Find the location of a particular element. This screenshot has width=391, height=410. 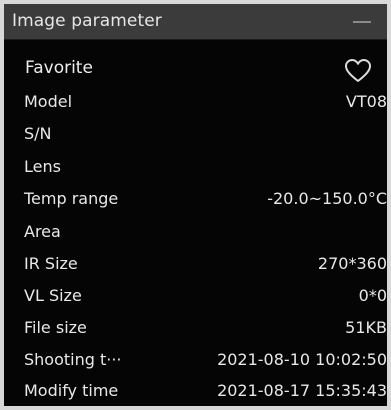

param-row-lens: Lens is located at coordinates (195, 170).